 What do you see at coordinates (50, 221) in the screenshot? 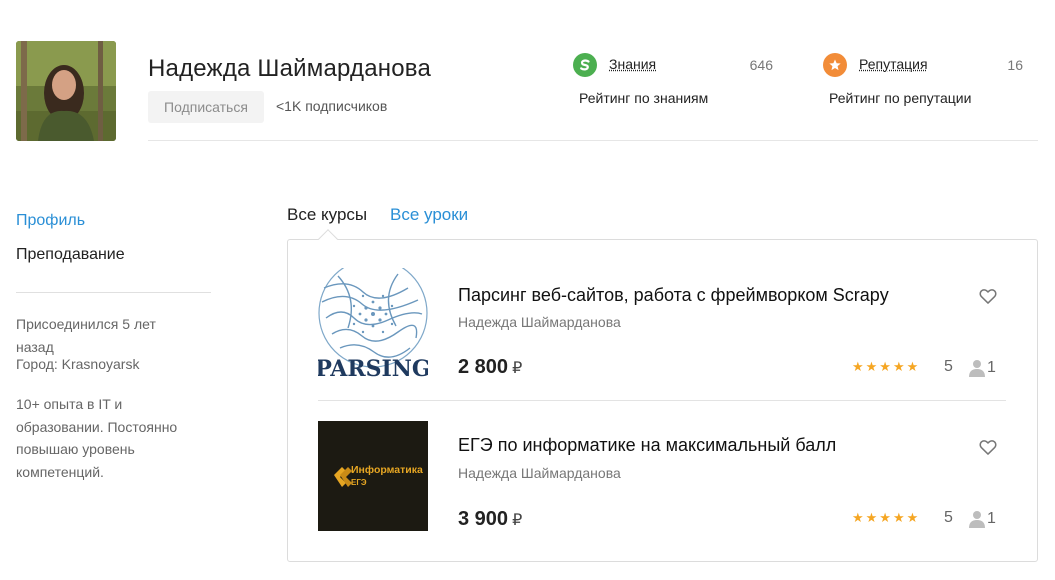
I see `sidebar-item-profile: Профиль` at bounding box center [50, 221].